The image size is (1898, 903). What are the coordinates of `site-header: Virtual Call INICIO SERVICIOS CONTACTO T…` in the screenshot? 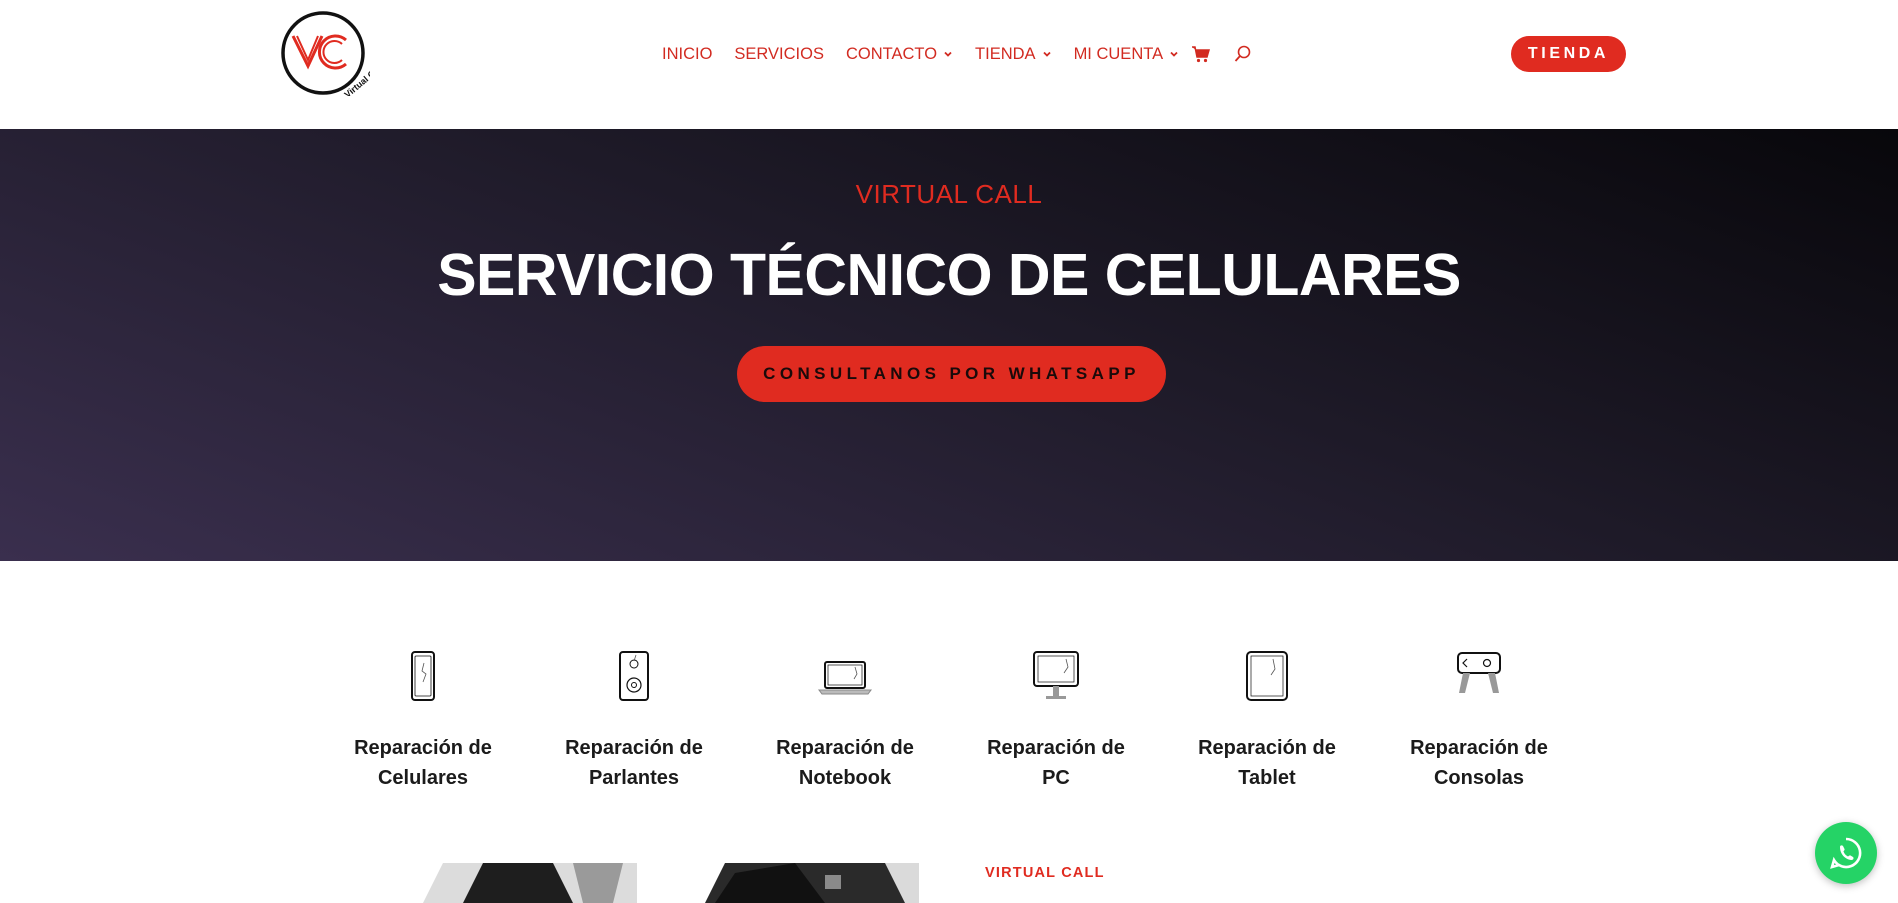 It's located at (949, 64).